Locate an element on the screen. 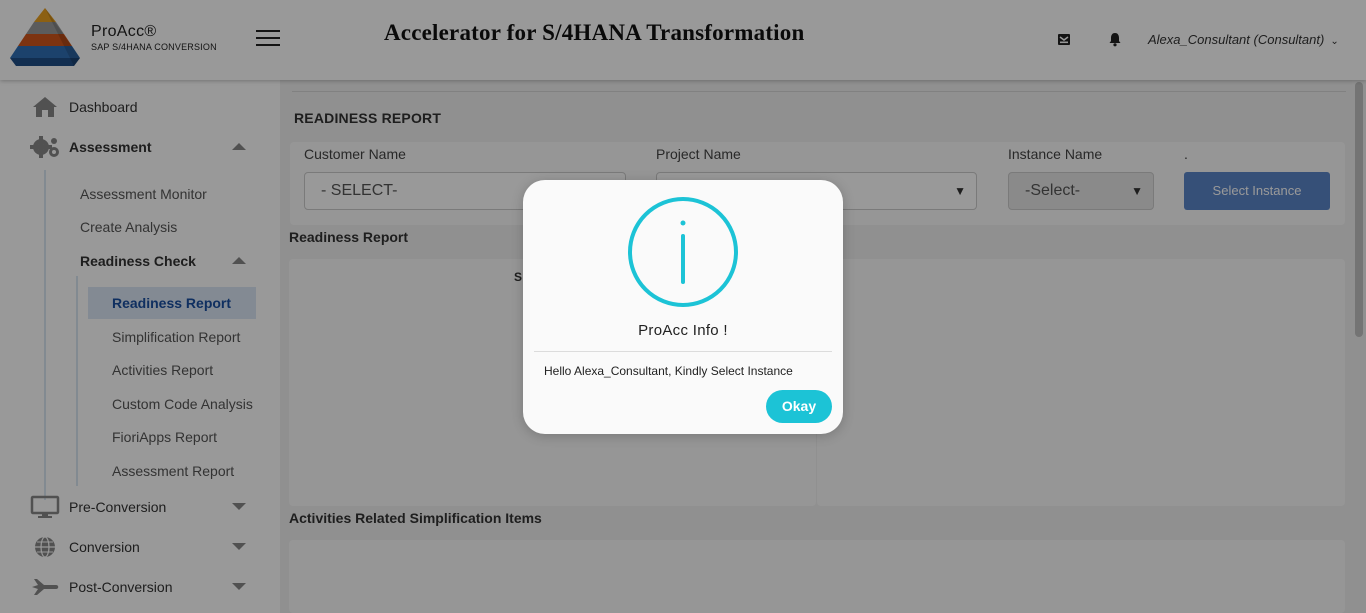 This screenshot has width=1366, height=613. okay-button: Okay is located at coordinates (799, 406).